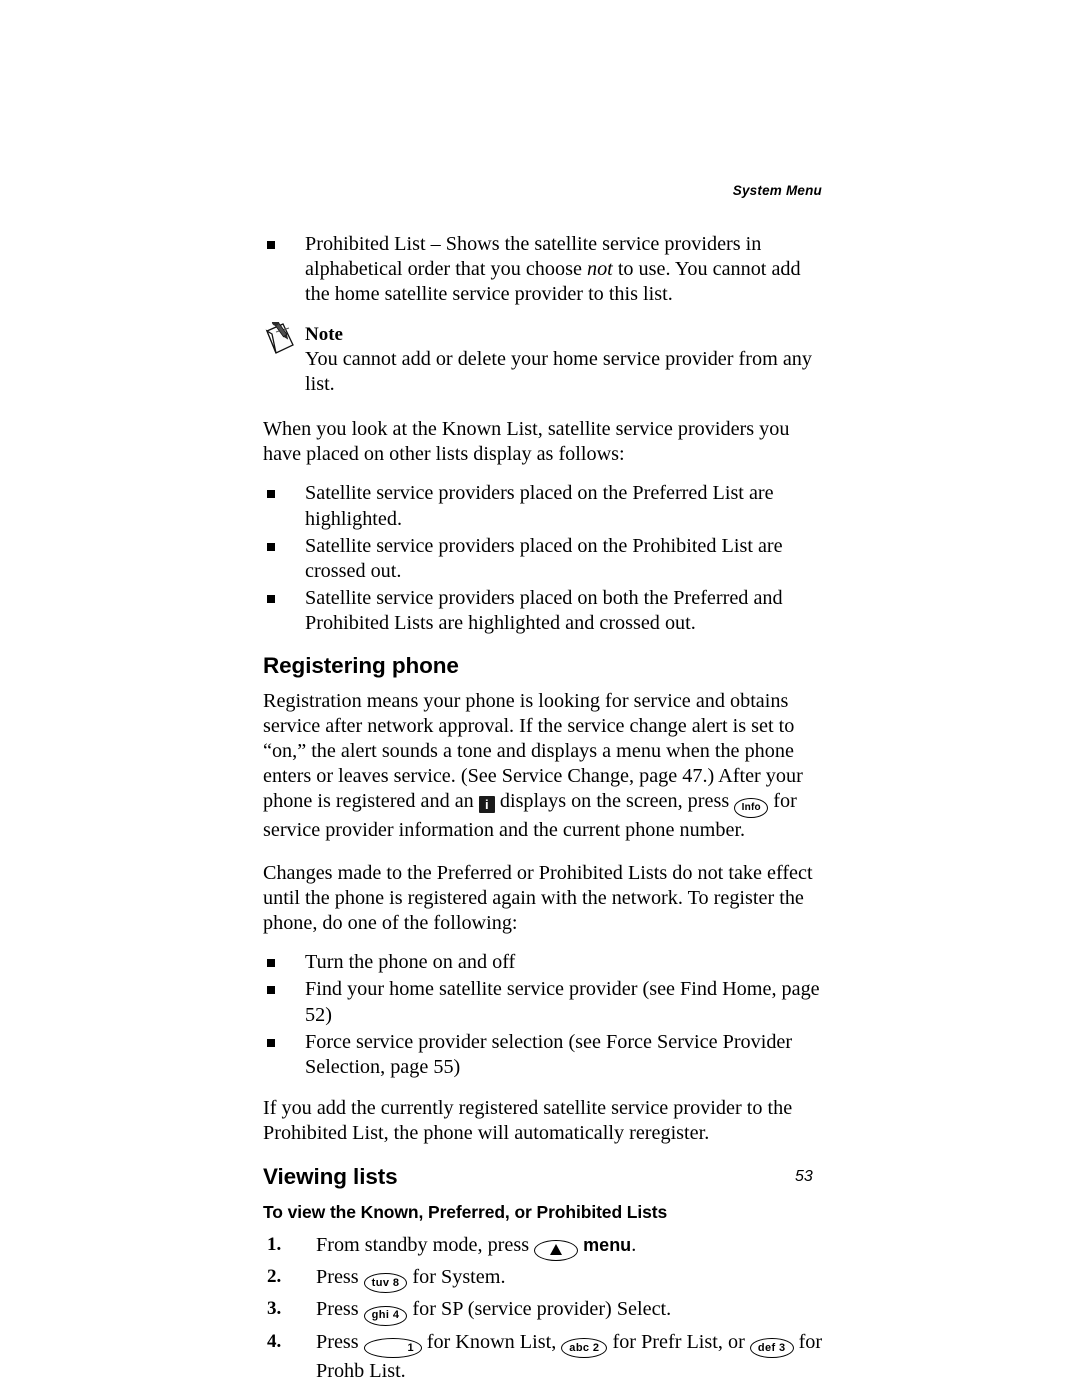  What do you see at coordinates (771, 1348) in the screenshot?
I see `keypad-key-def-3-icon: def 3` at bounding box center [771, 1348].